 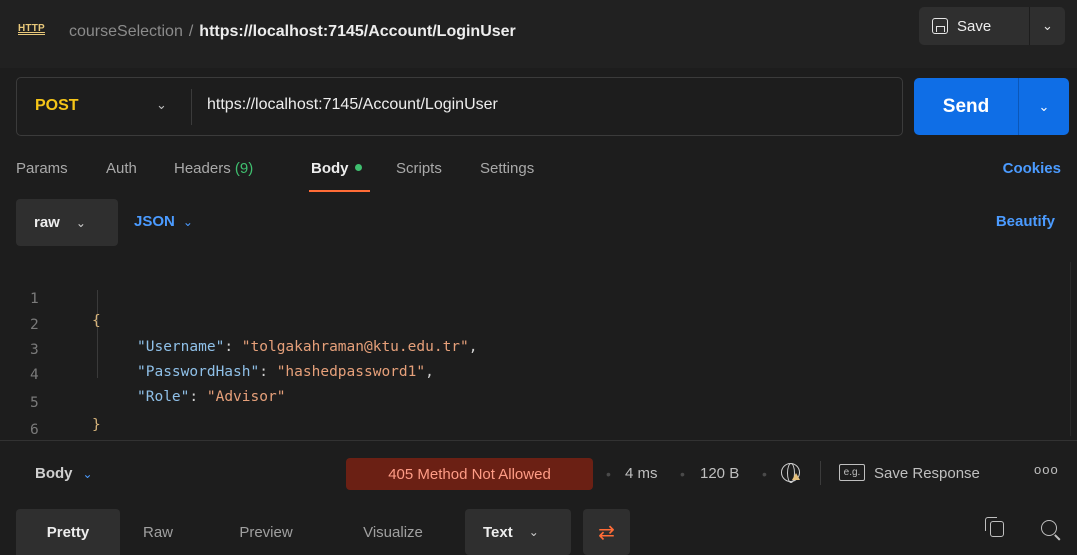 What do you see at coordinates (719, 473) in the screenshot?
I see `response-size: 120 B` at bounding box center [719, 473].